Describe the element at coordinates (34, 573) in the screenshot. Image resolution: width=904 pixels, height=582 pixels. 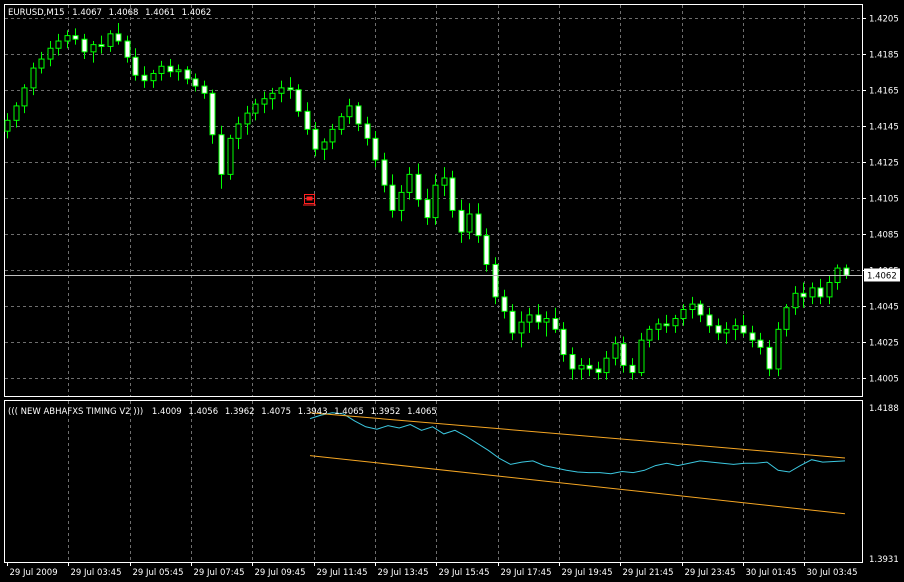
I see `time-tick-label: 29 Jul 2009` at that location.